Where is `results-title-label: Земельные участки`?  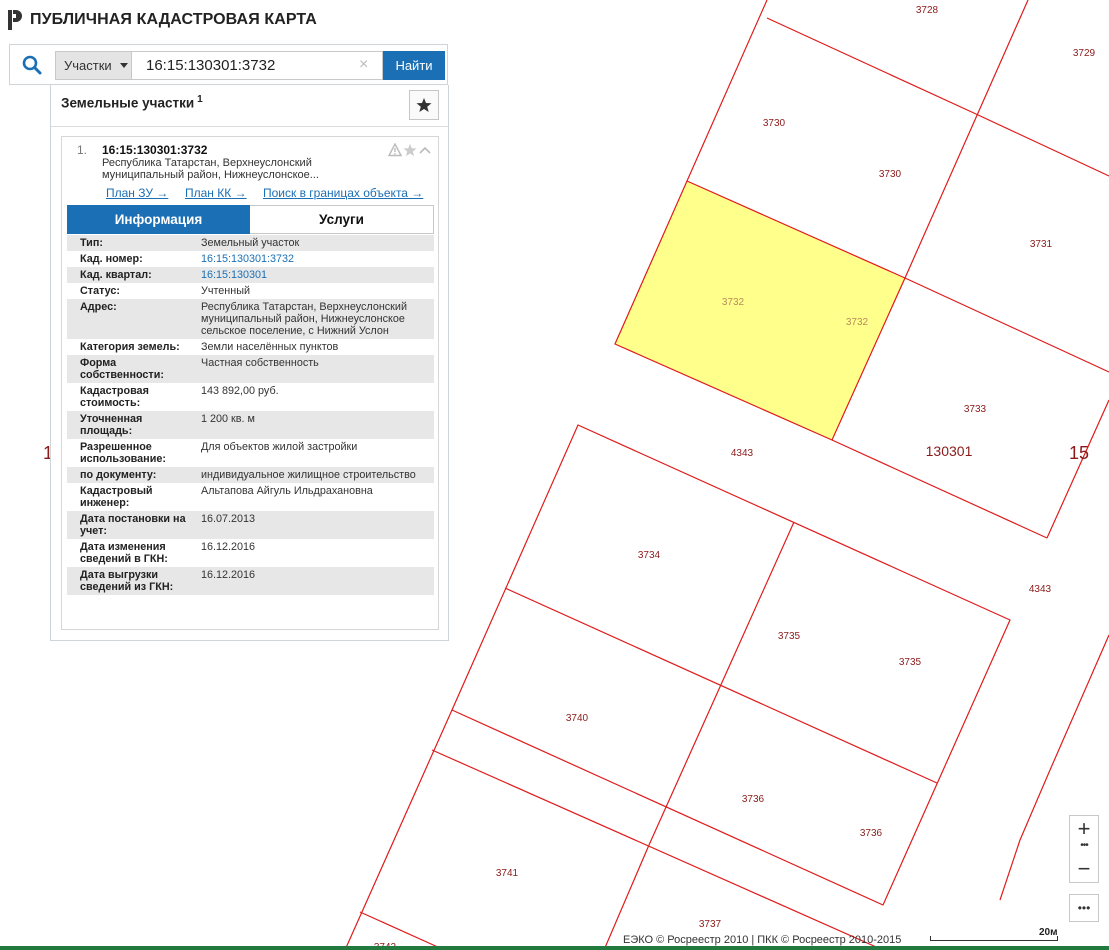 results-title-label: Земельные участки is located at coordinates (128, 103).